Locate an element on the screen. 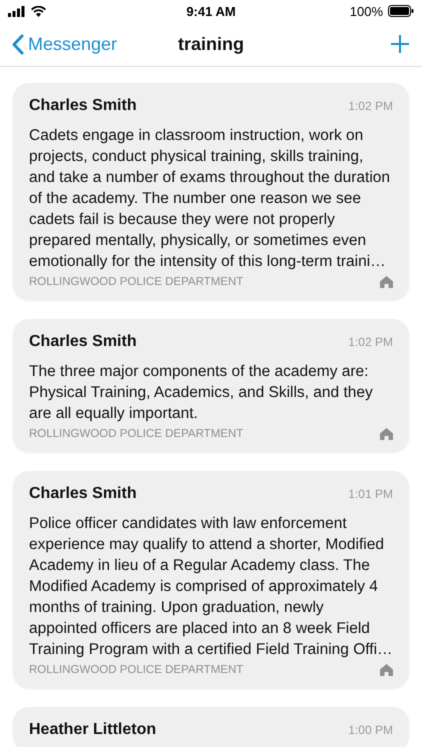 The height and width of the screenshot is (750, 422). message-text: The three major components of the academy are: Physical Training, Academics, and Skills, and they are all equally important. is located at coordinates (201, 393).